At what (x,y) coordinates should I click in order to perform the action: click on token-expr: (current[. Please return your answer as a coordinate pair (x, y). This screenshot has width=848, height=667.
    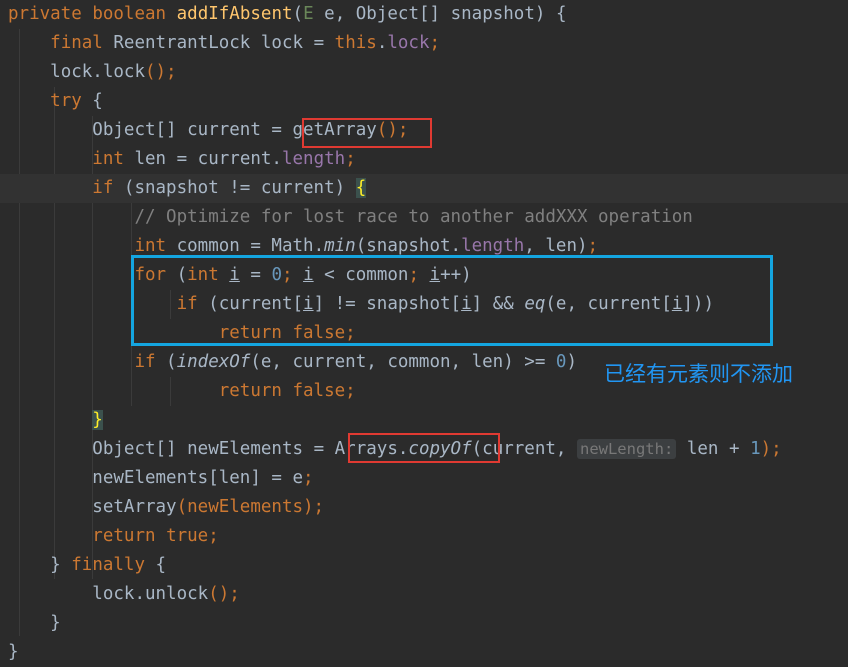
    Looking at the image, I should click on (250, 304).